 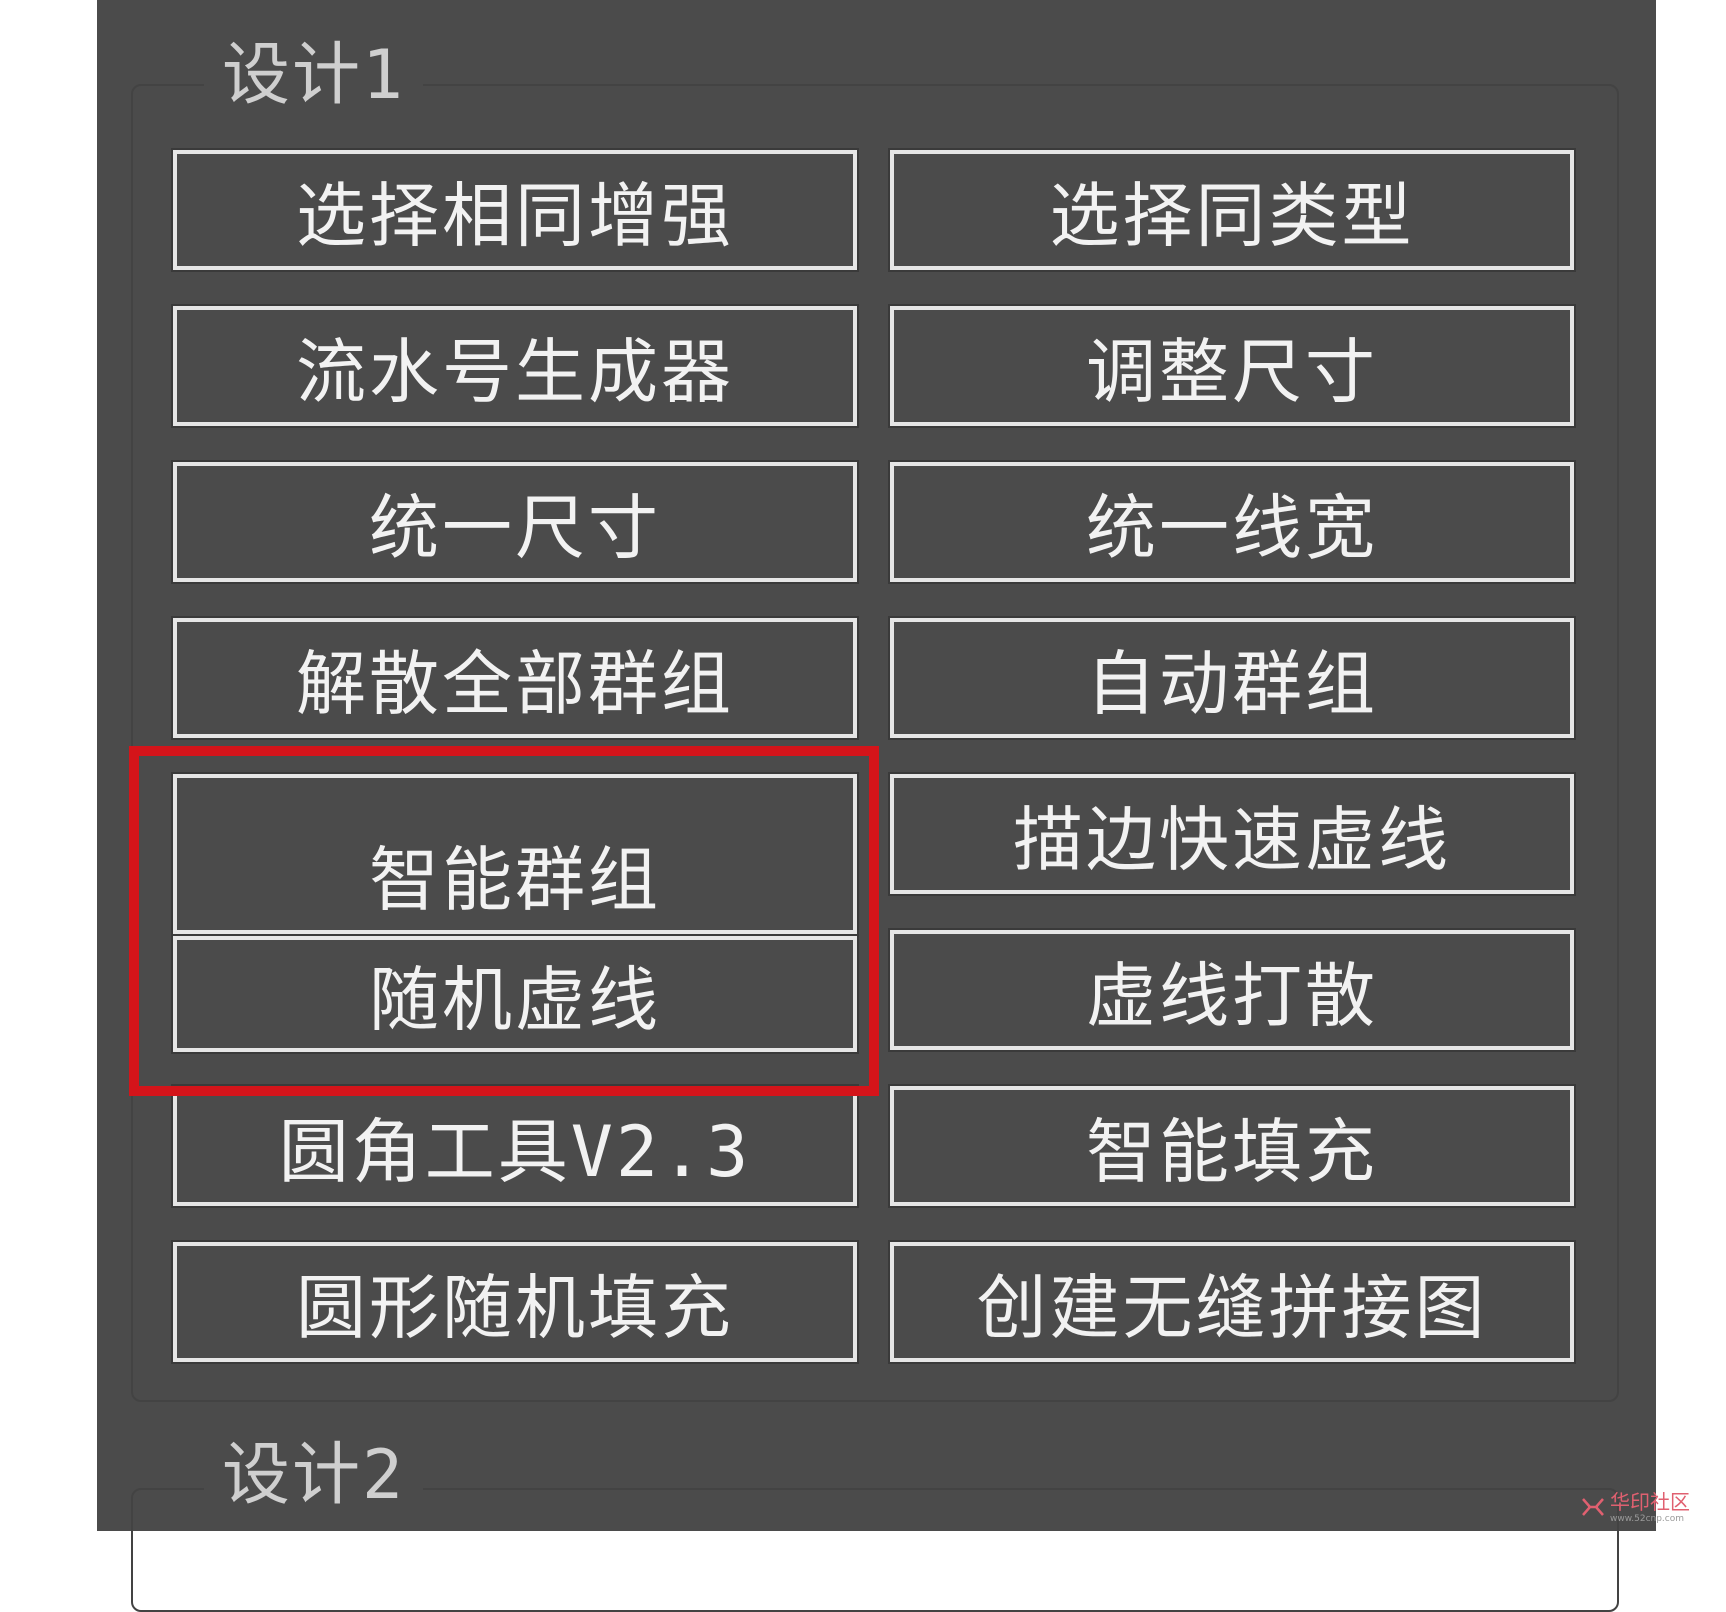 What do you see at coordinates (515, 1146) in the screenshot?
I see `rounded-corner-tool-button: 圆角工具V2.3` at bounding box center [515, 1146].